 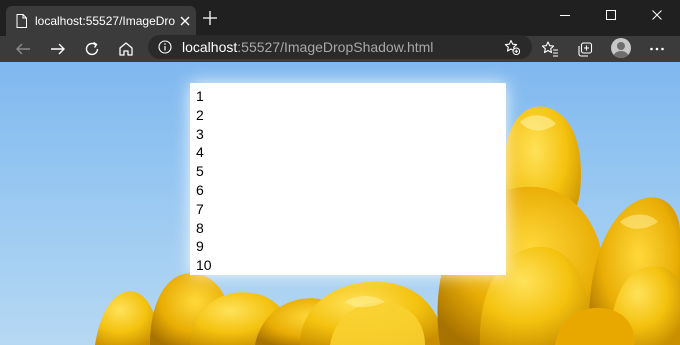 I want to click on list-item: 7, so click(x=200, y=208).